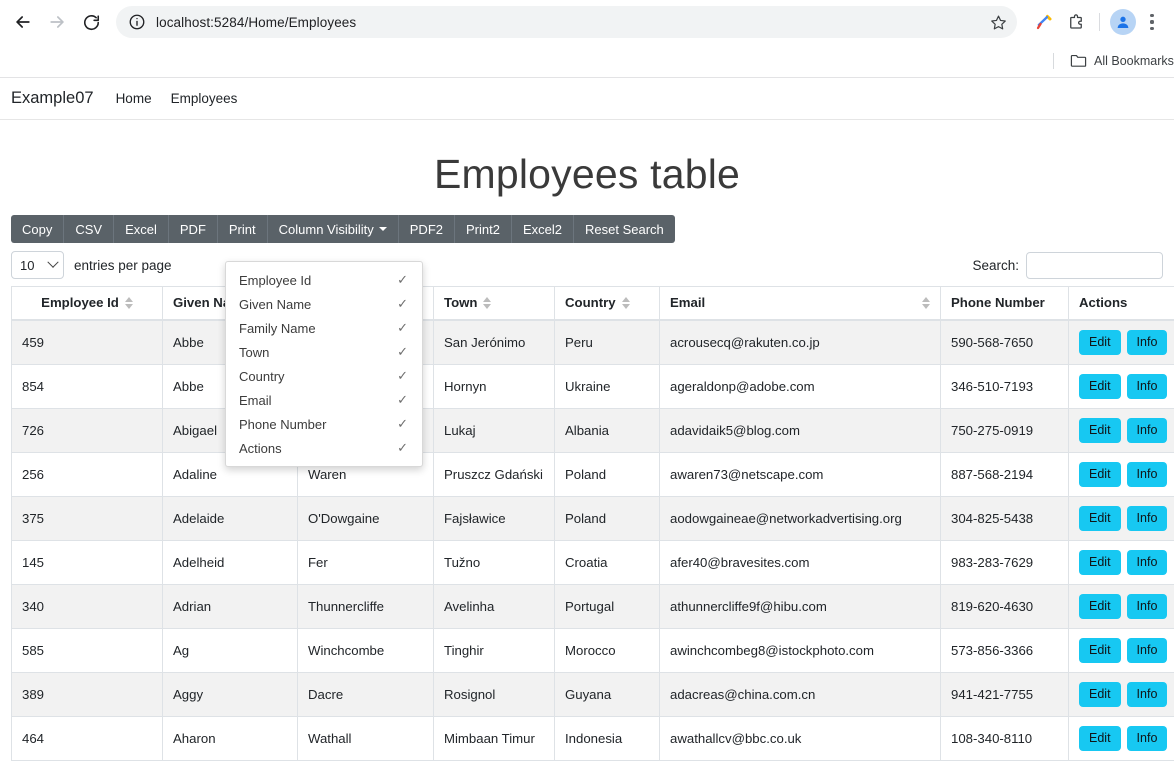  What do you see at coordinates (333, 229) in the screenshot?
I see `column-visibility-button: Column Visibility` at bounding box center [333, 229].